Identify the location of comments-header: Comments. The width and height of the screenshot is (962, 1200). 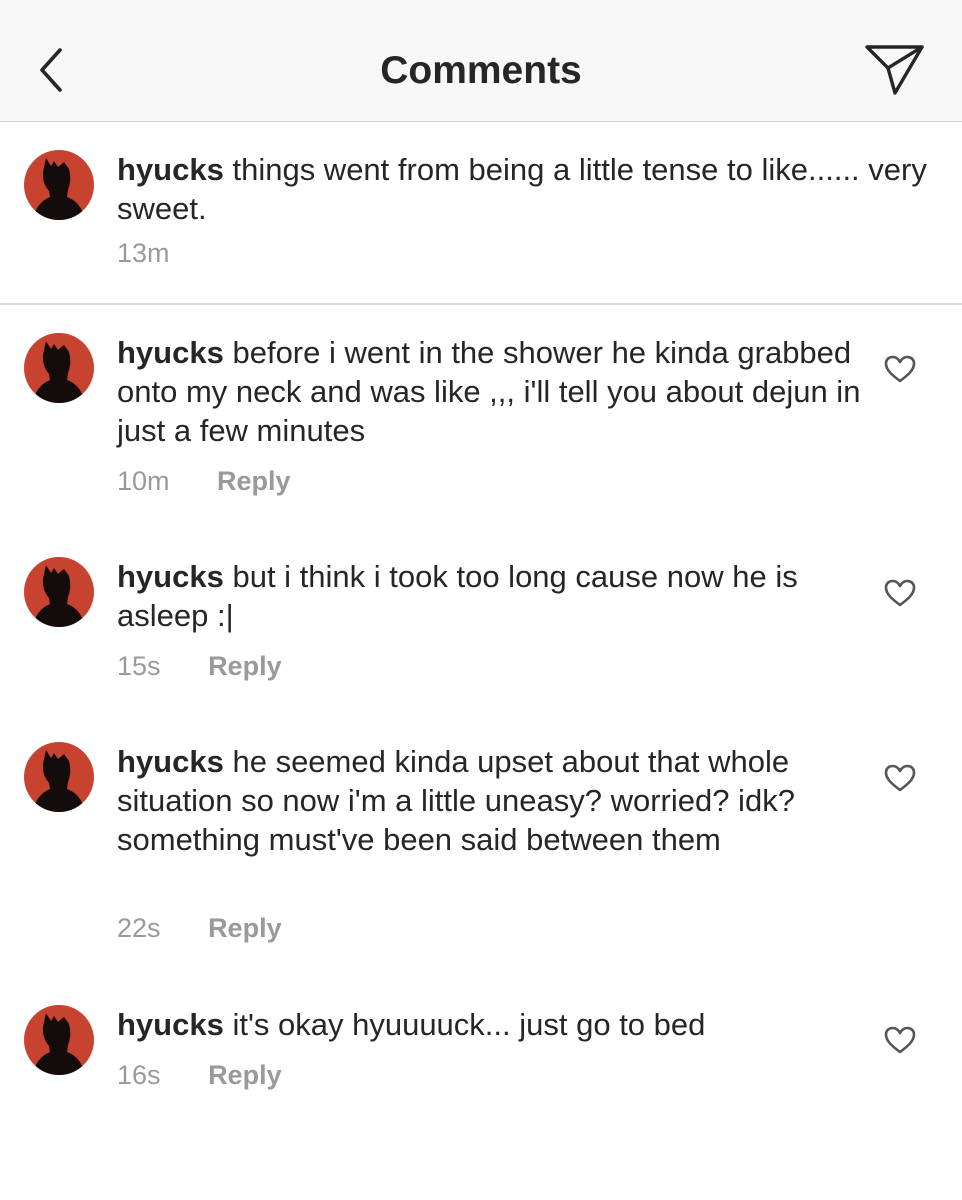
(481, 61).